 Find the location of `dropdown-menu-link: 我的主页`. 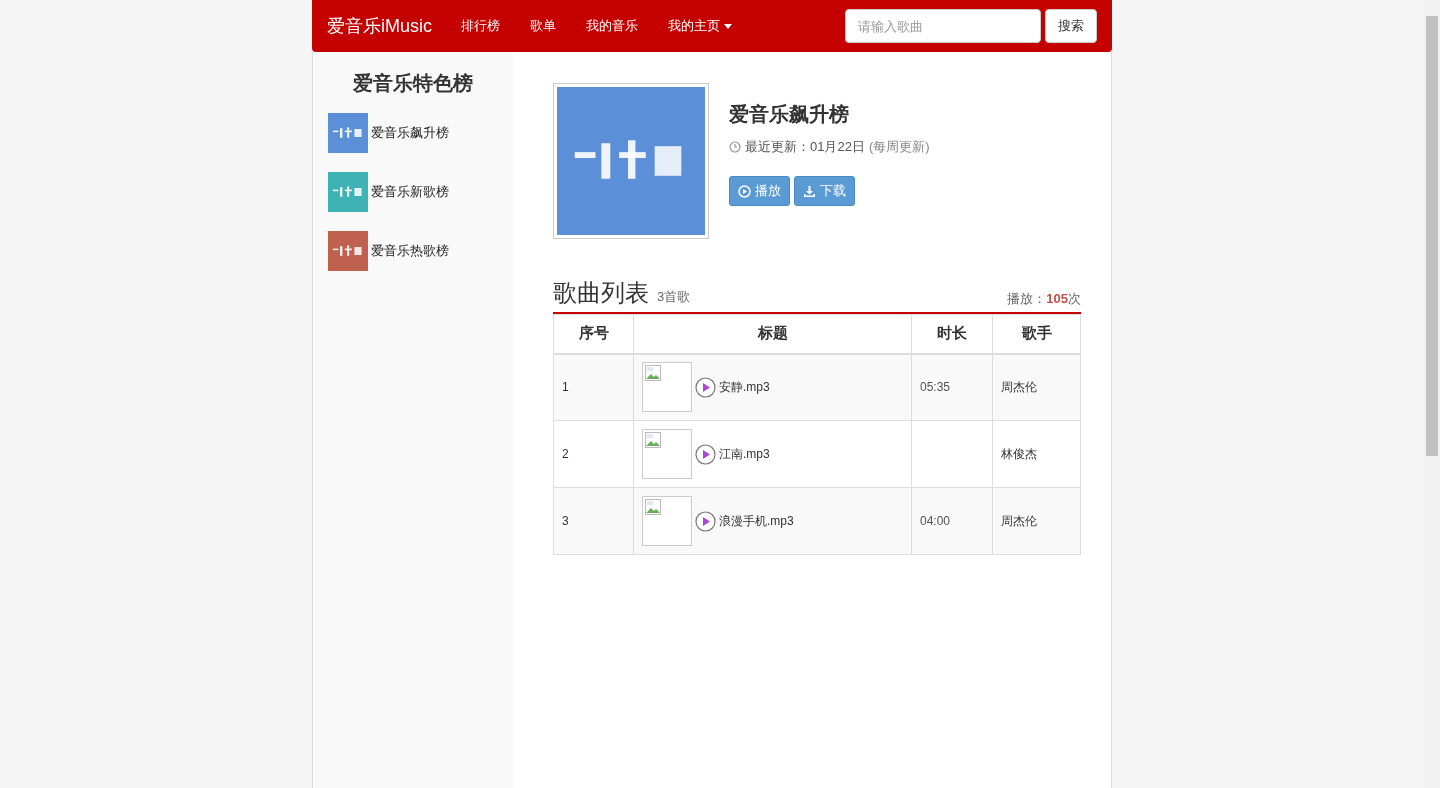

dropdown-menu-link: 我的主页 is located at coordinates (700, 26).